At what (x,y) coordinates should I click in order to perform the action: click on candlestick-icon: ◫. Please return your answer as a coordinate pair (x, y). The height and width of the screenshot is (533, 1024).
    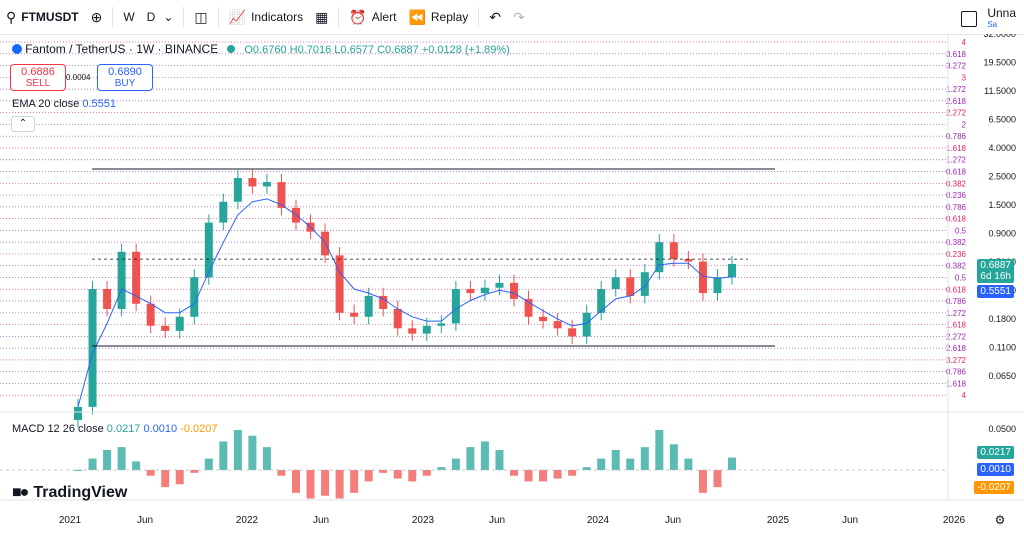
    Looking at the image, I should click on (201, 16).